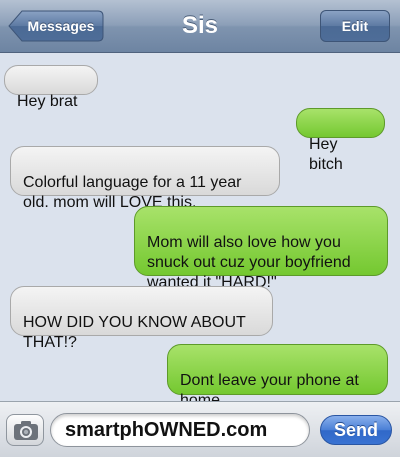 The image size is (400, 457). I want to click on send-button: Send, so click(356, 430).